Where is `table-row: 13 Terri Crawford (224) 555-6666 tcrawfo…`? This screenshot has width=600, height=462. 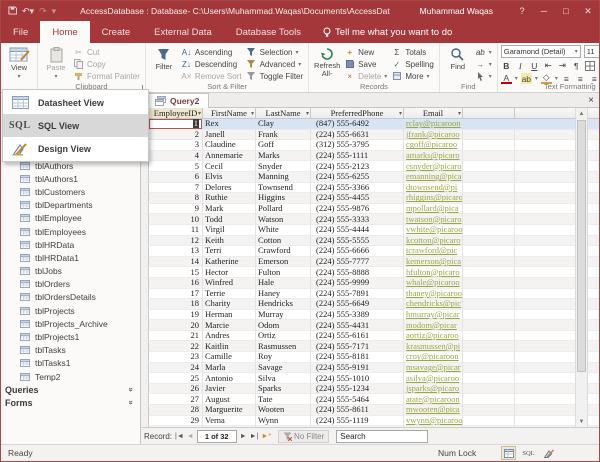 table-row: 13 Terri Crawford (224) 555-6666 tcrawfo… is located at coordinates (370, 251).